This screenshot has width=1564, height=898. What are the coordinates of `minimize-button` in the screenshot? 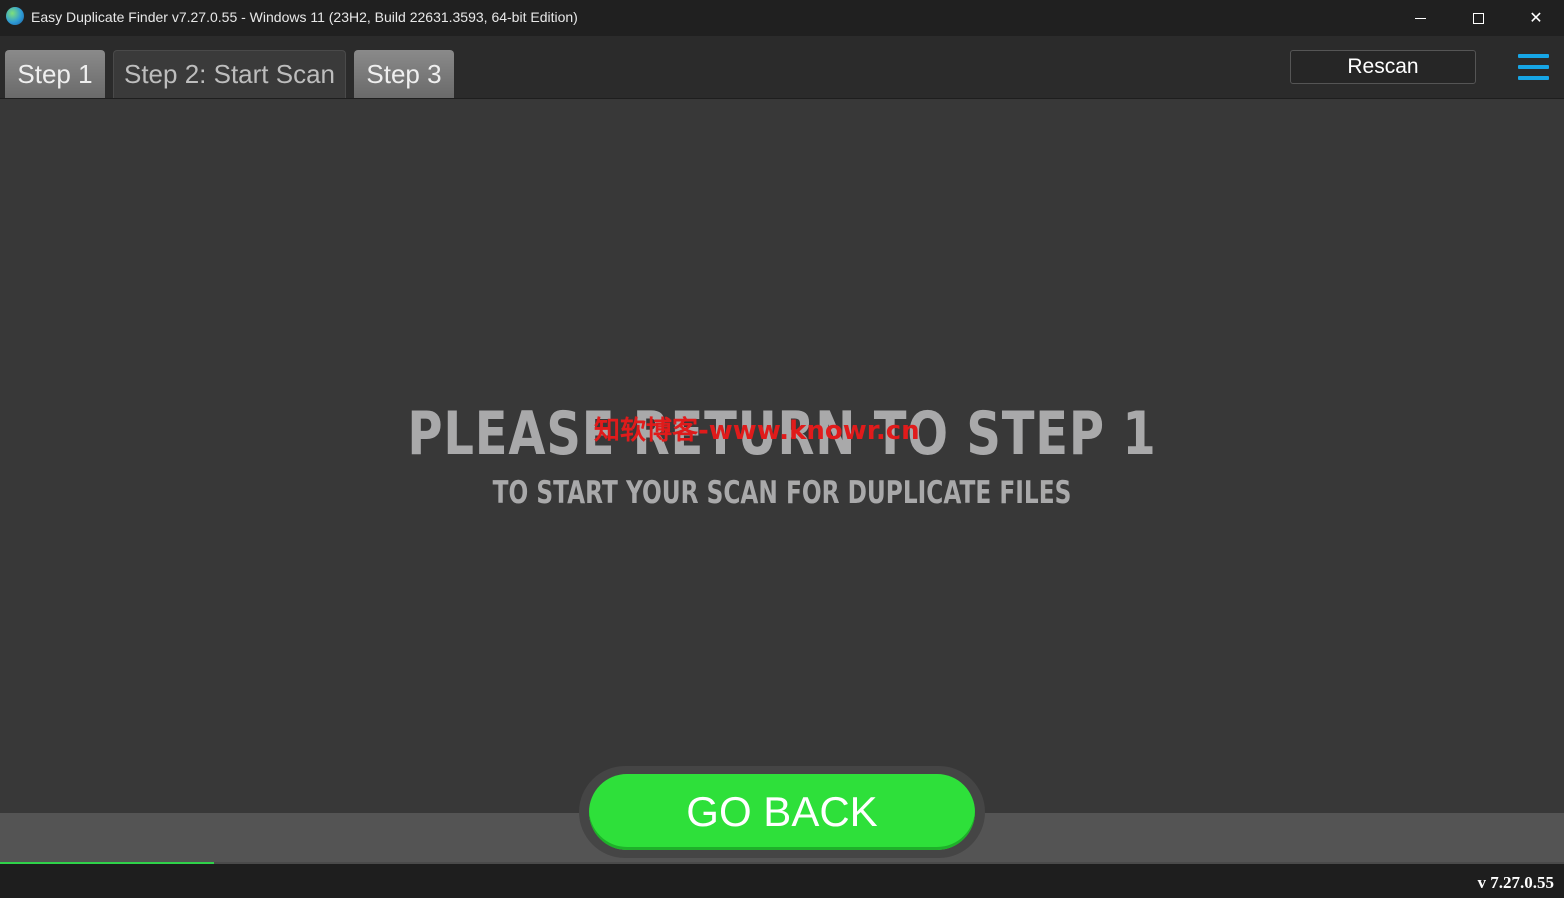 It's located at (1420, 18).